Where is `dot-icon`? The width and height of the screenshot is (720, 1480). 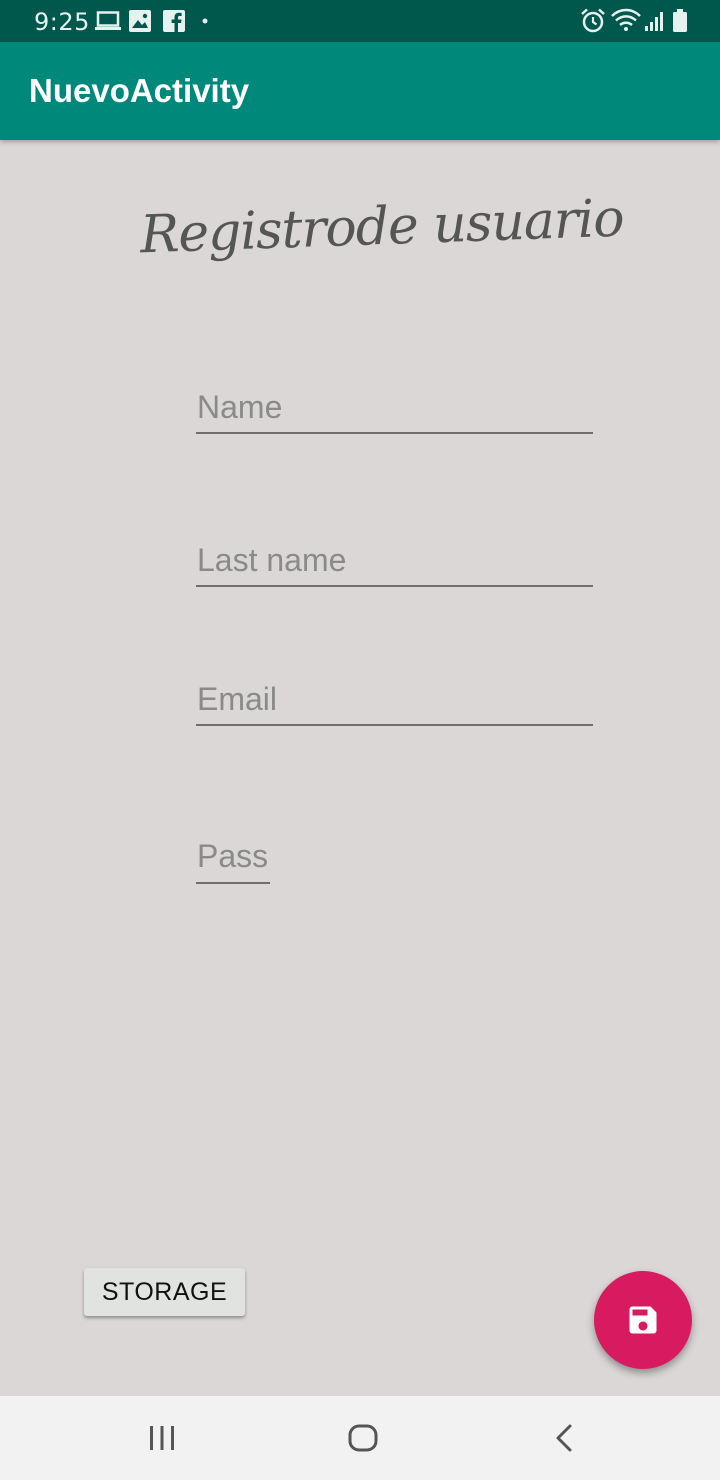 dot-icon is located at coordinates (205, 21).